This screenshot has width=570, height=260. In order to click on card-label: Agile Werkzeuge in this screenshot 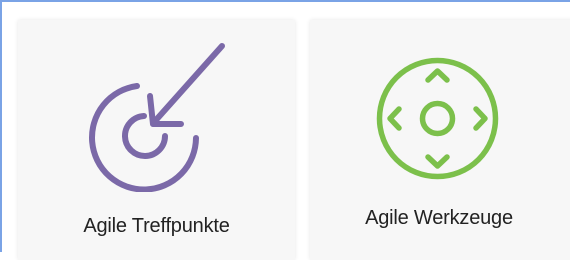, I will do `click(439, 218)`.